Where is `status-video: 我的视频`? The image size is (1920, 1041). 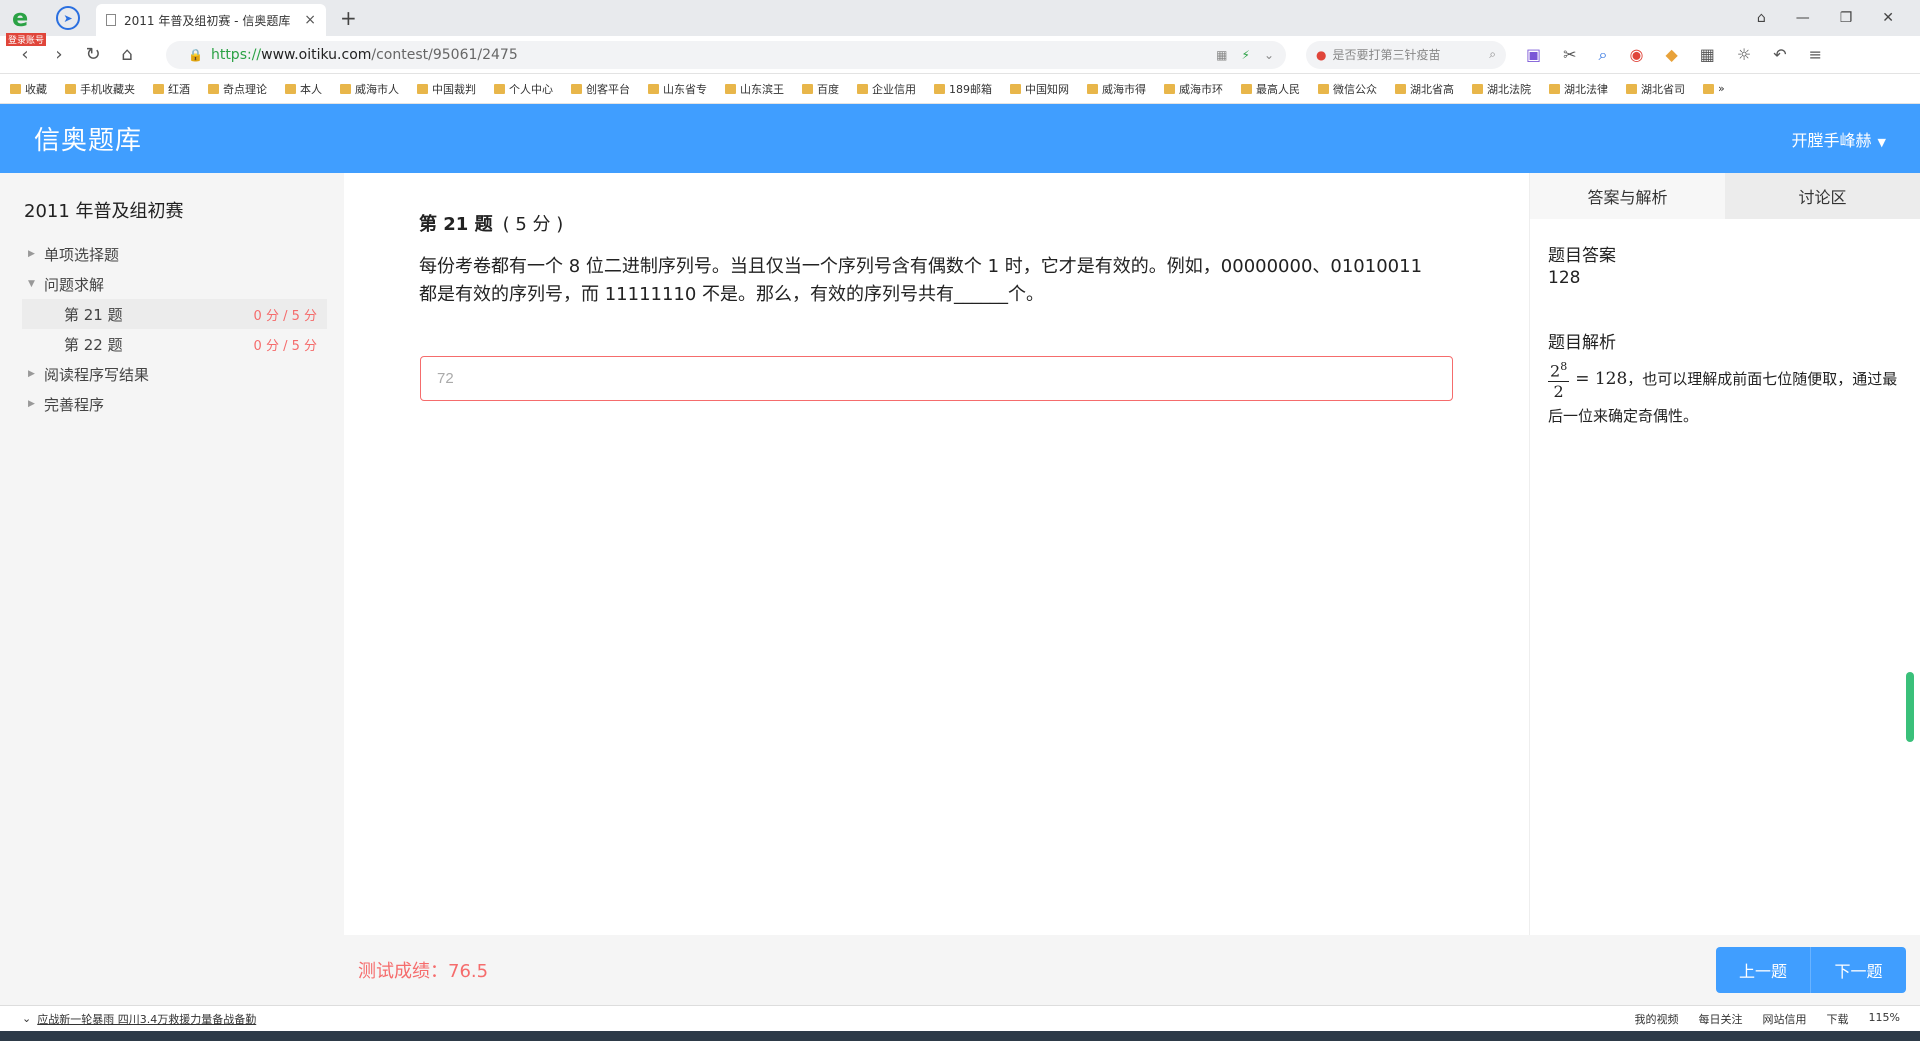 status-video: 我的视频 is located at coordinates (1657, 1019).